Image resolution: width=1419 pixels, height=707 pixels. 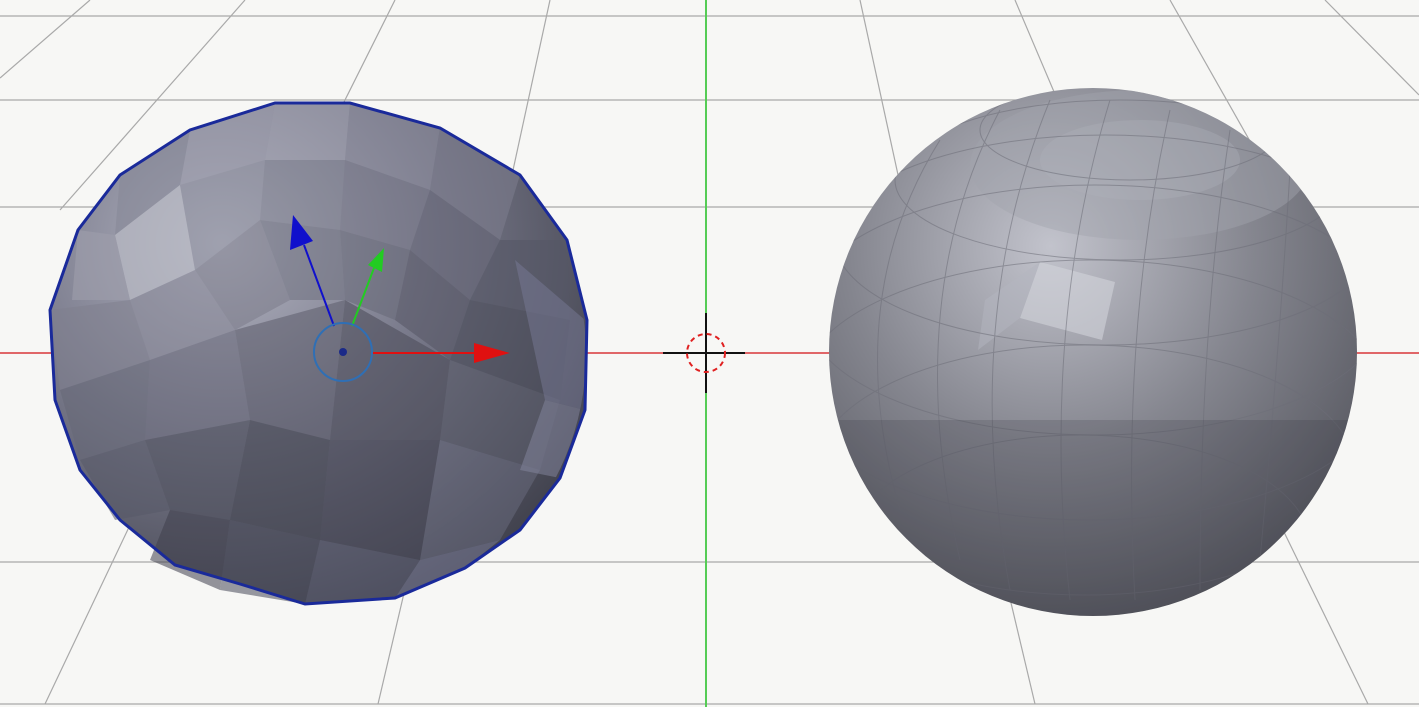 What do you see at coordinates (704, 353) in the screenshot?
I see `3d-cursor-icon` at bounding box center [704, 353].